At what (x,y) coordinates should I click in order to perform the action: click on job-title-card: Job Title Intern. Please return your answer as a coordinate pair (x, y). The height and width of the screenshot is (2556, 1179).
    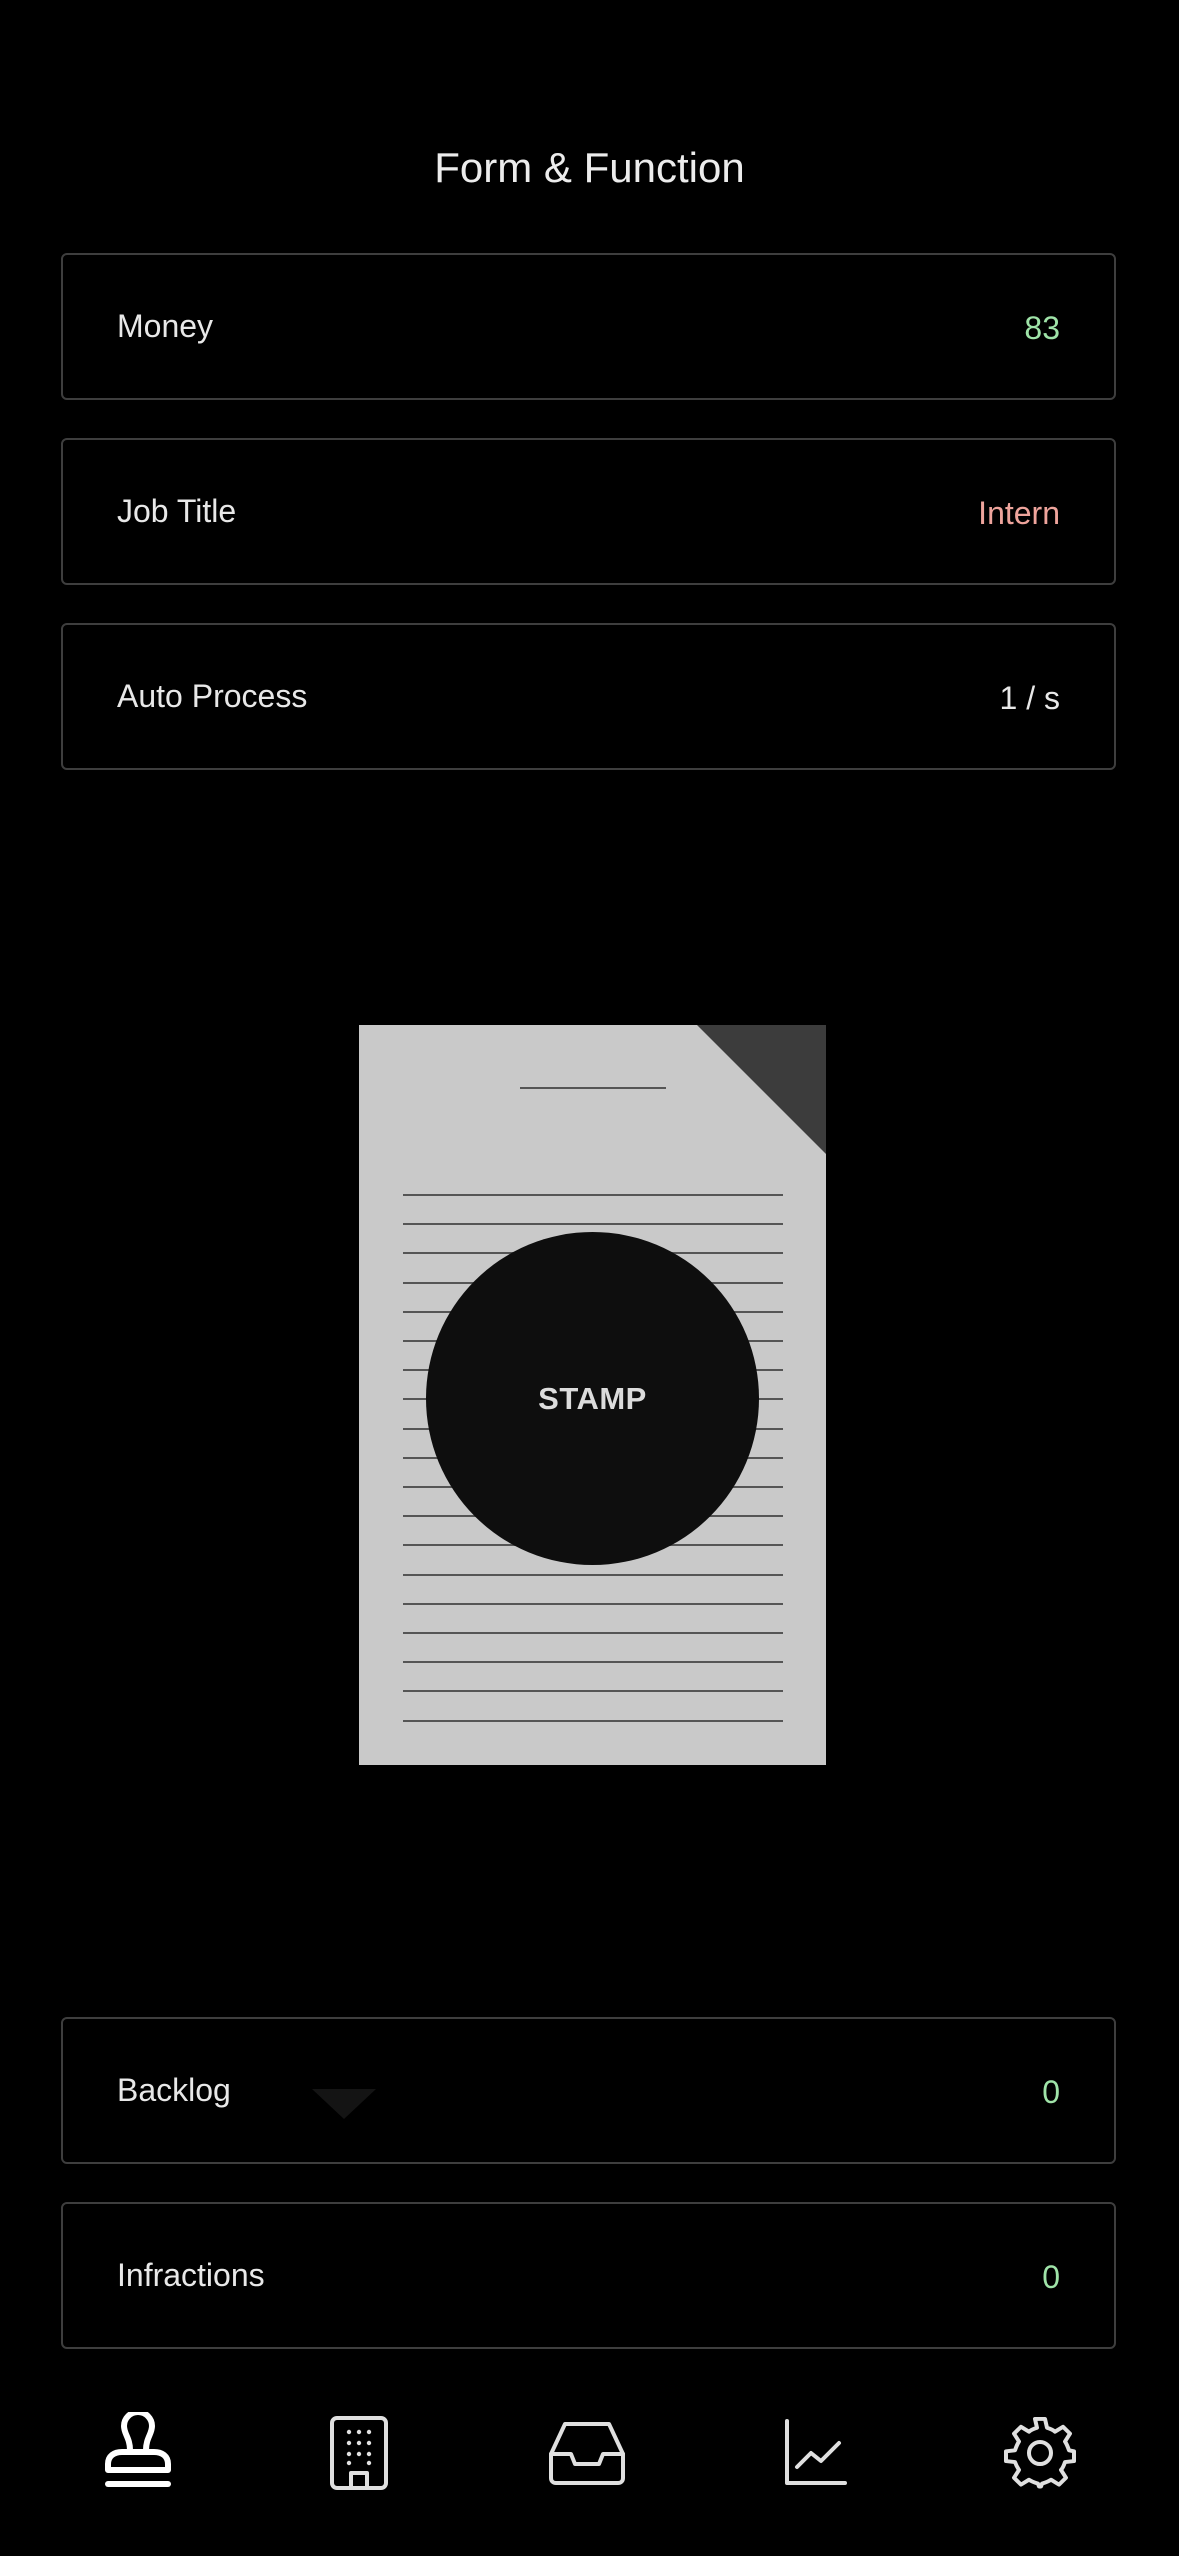
    Looking at the image, I should click on (588, 511).